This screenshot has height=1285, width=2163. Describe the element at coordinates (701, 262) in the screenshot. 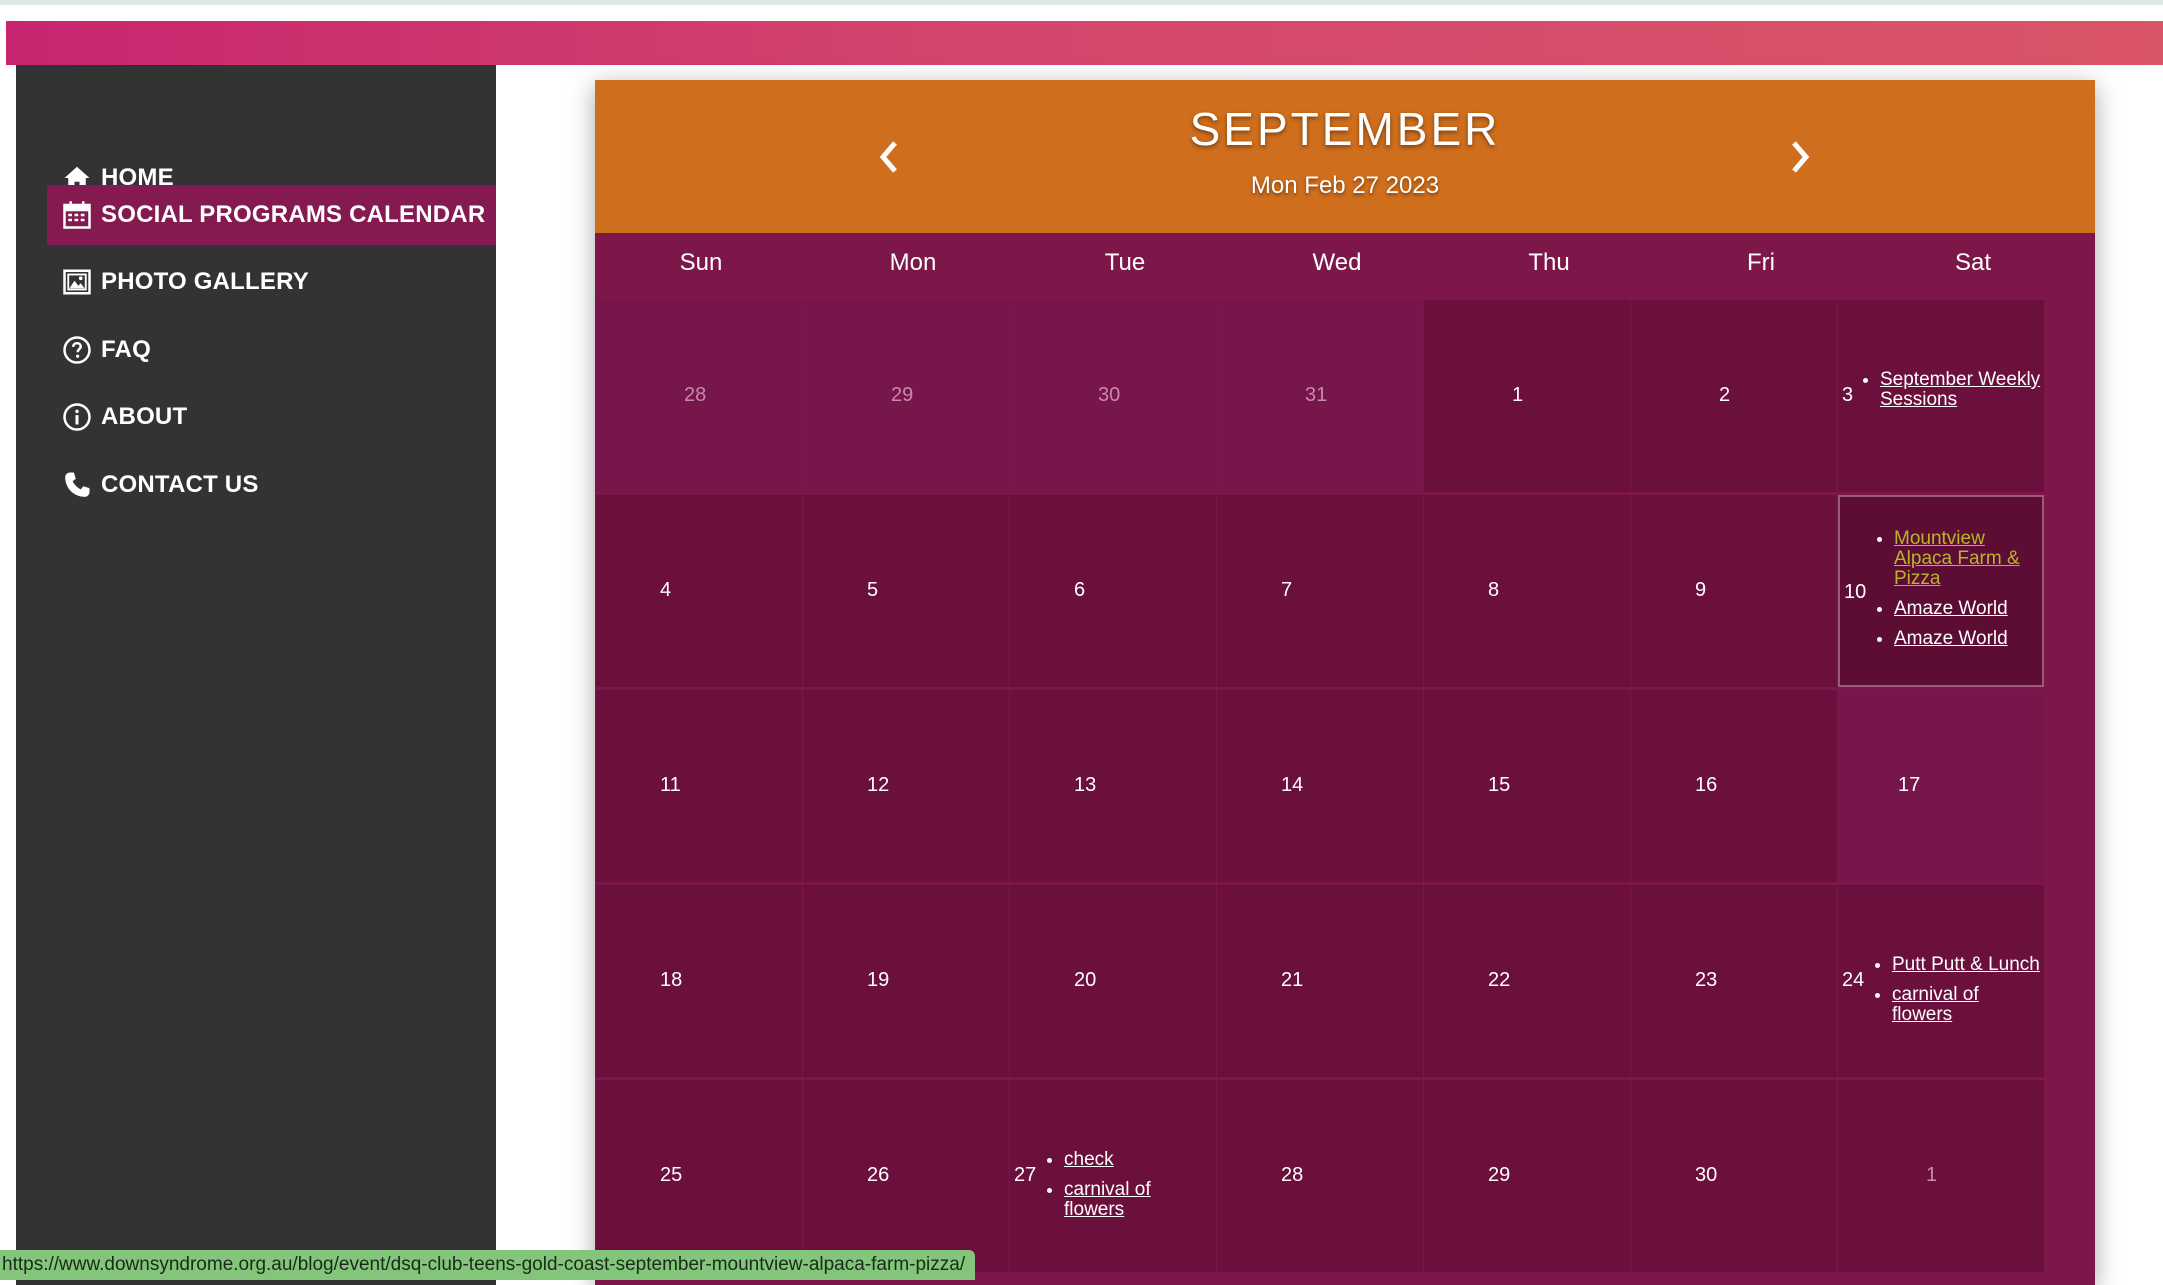

I see `weekday-label: Sun` at that location.